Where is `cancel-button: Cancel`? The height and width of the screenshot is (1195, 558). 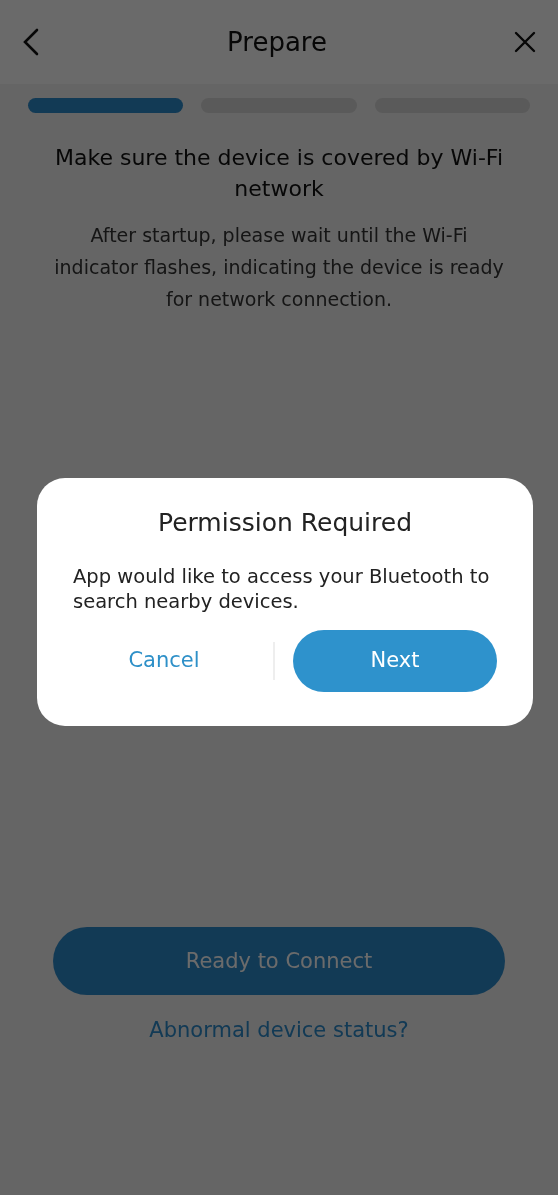 cancel-button: Cancel is located at coordinates (164, 661).